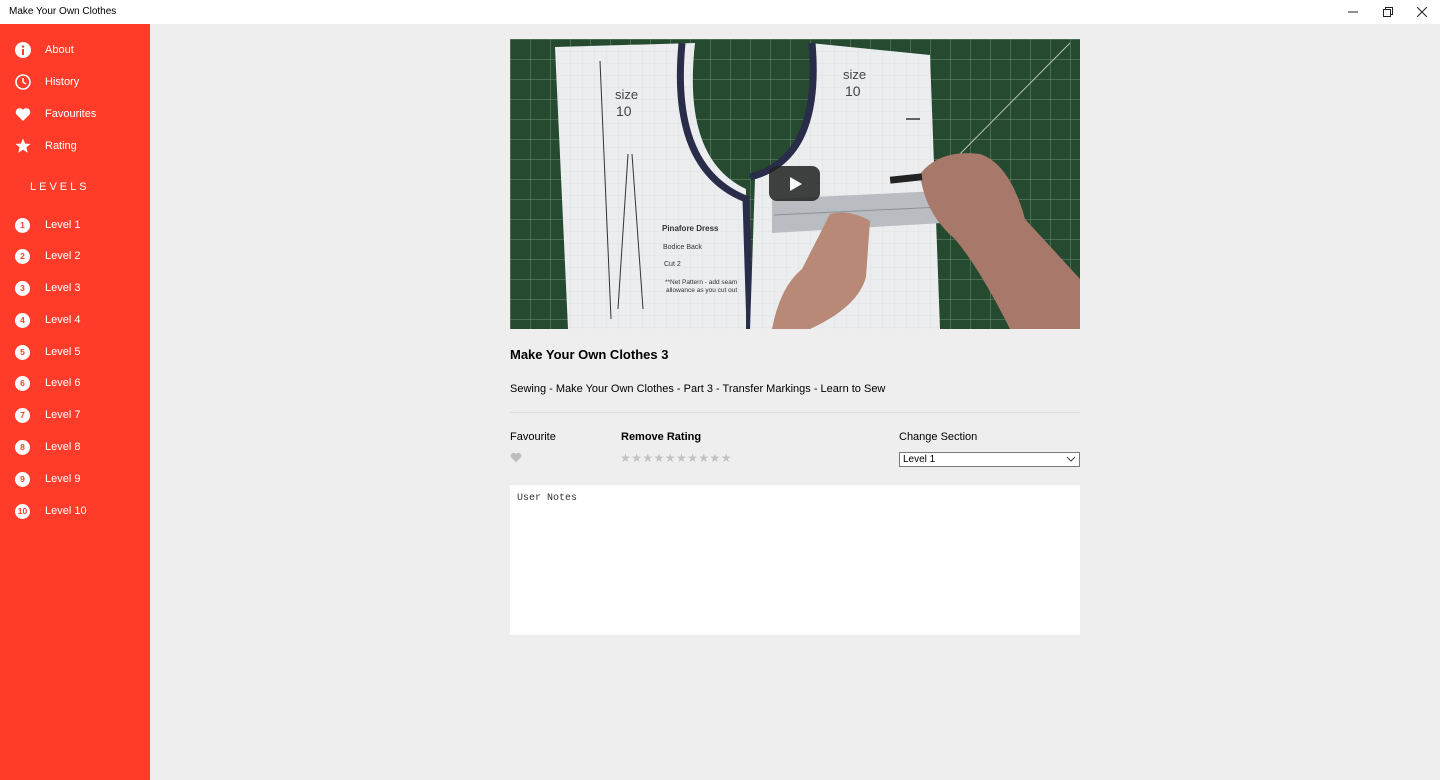  I want to click on star-7-icon: ★, so click(692, 458).